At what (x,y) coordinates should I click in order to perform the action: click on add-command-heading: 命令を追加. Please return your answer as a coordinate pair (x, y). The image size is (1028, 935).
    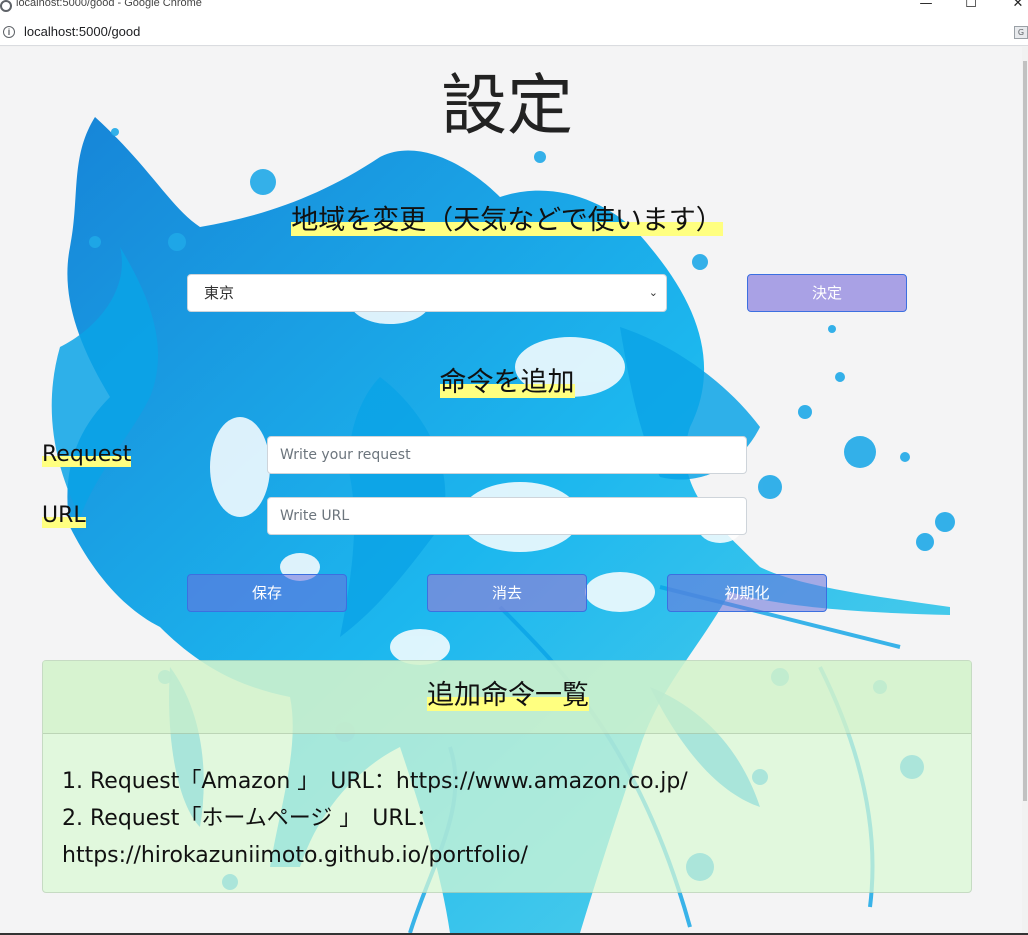
    Looking at the image, I should click on (507, 383).